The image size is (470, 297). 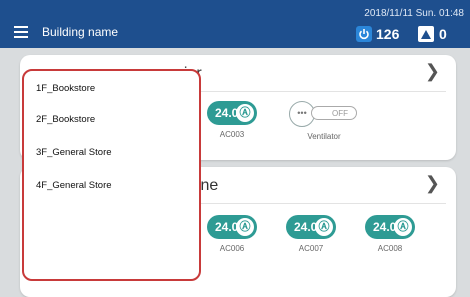 What do you see at coordinates (388, 34) in the screenshot?
I see `power-count: 126` at bounding box center [388, 34].